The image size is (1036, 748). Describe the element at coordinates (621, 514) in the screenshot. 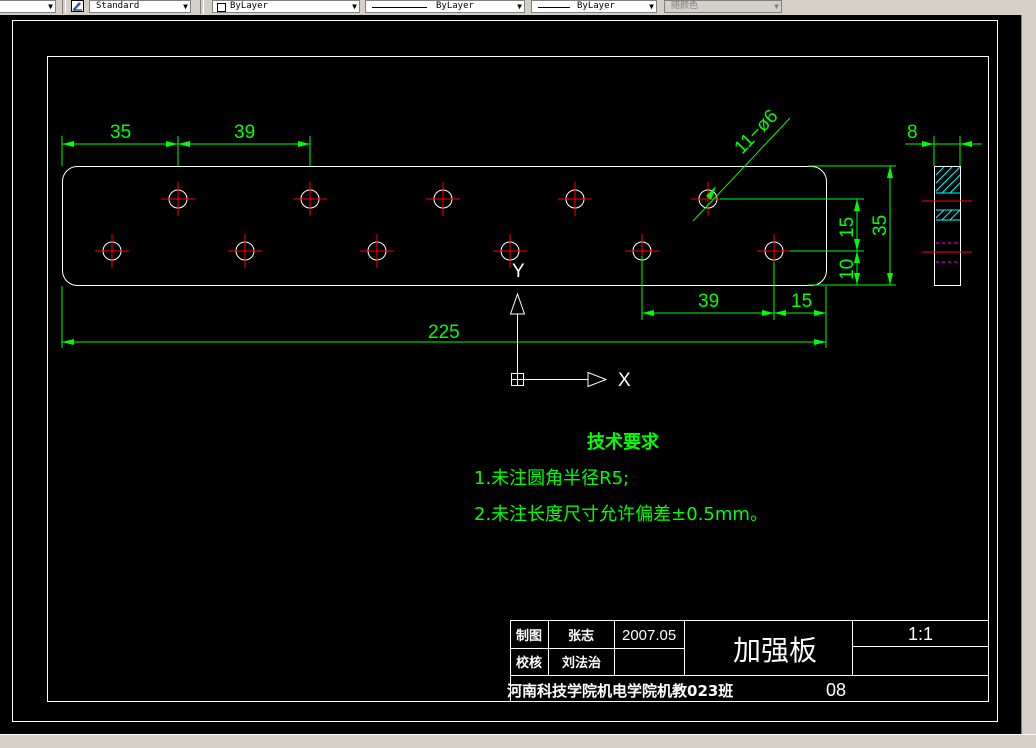

I see `notes-line-2: 2.未注长度尺寸允许偏差±0.5mm。` at that location.